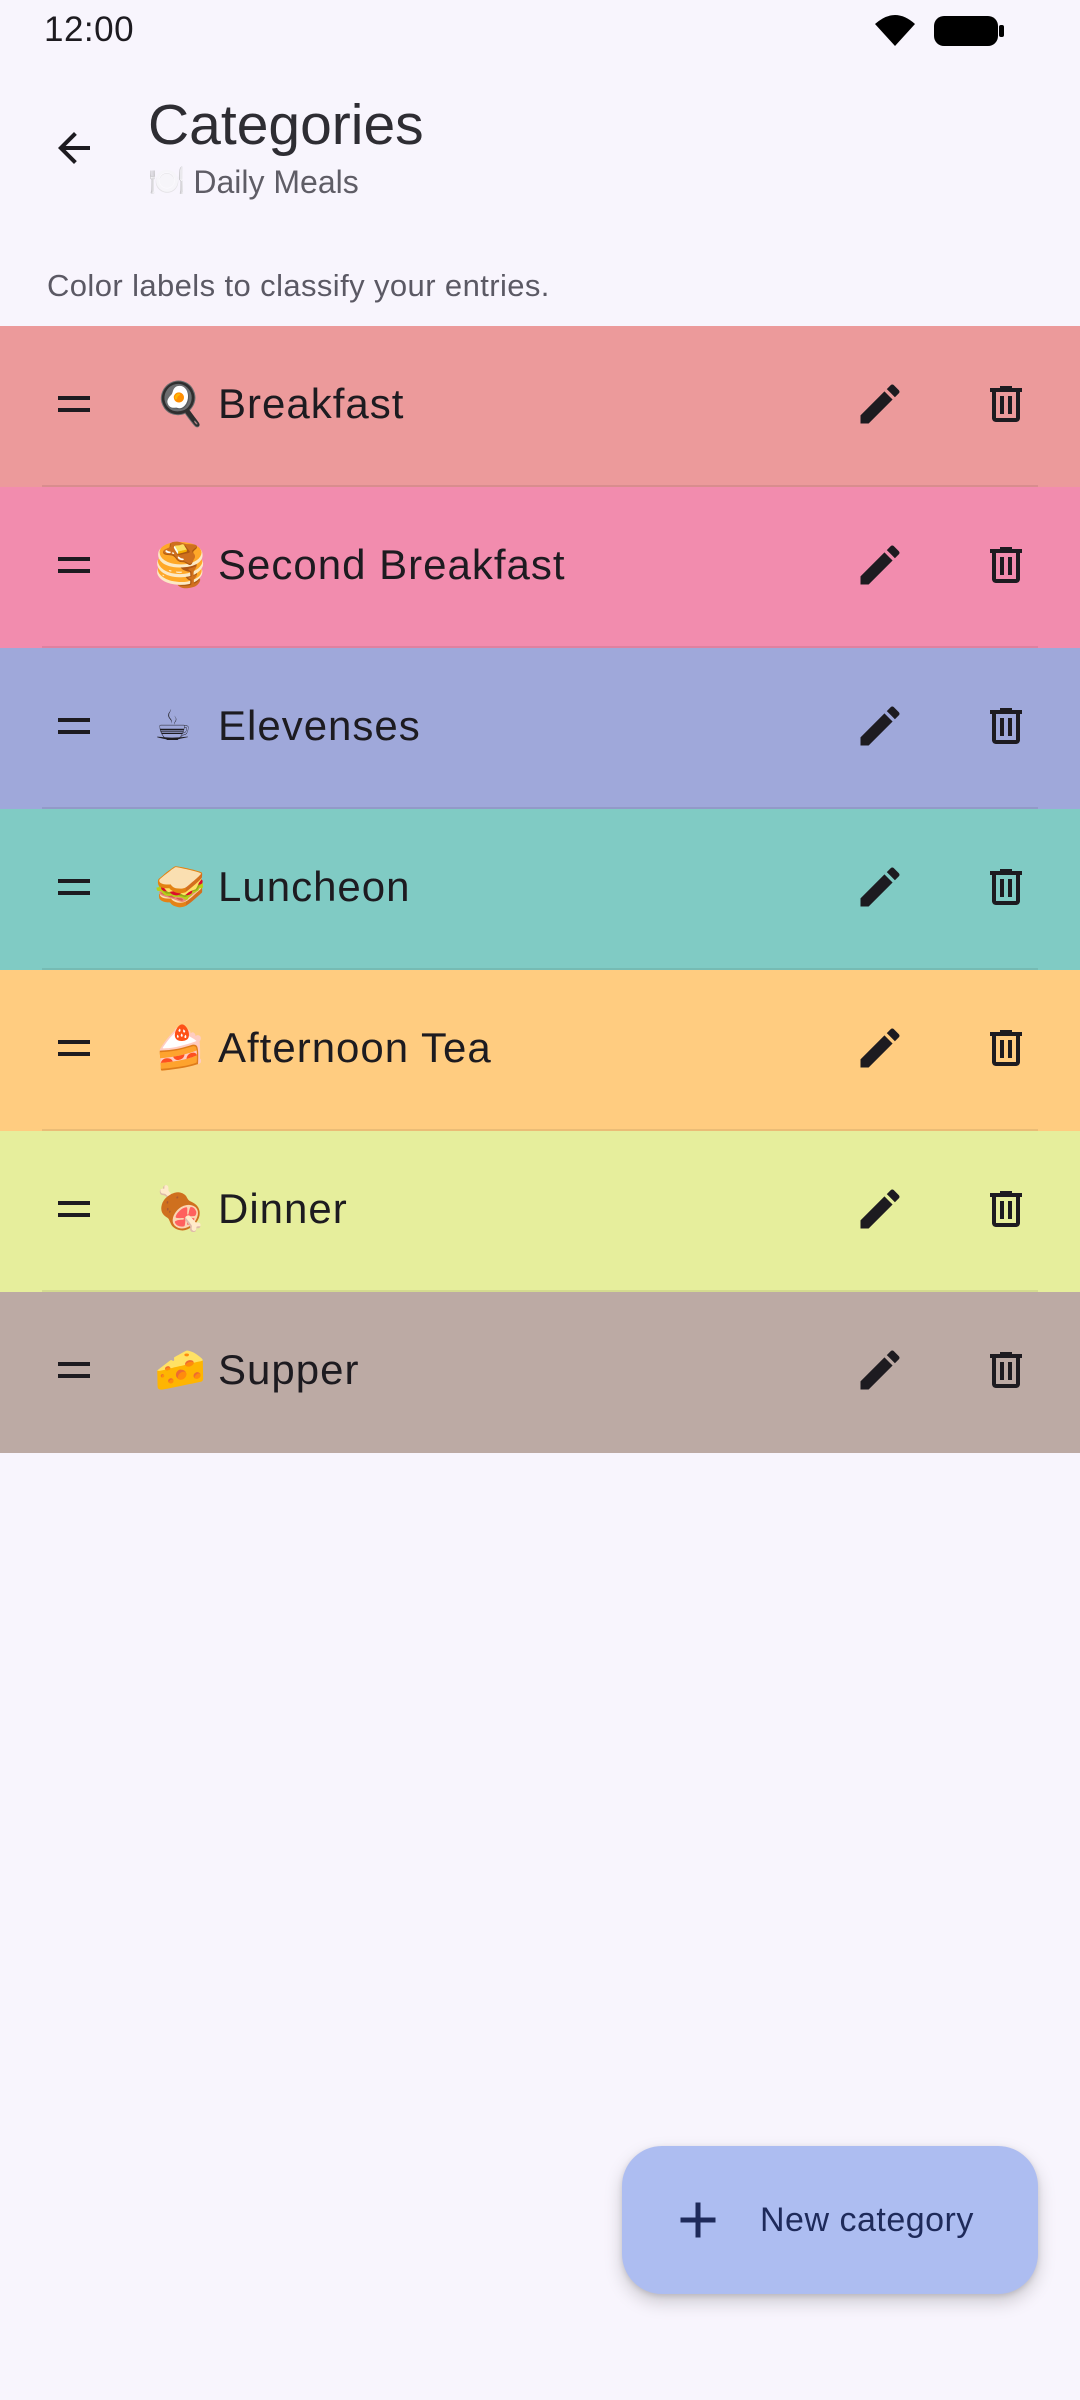 Image resolution: width=1080 pixels, height=2400 pixels. I want to click on status-time: 12:00, so click(89, 29).